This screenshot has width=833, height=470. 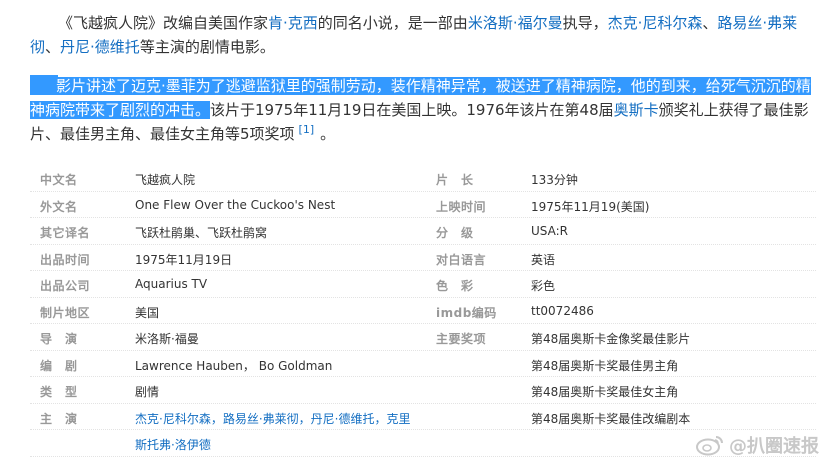 I want to click on highlight-indent, so click(x=44, y=85).